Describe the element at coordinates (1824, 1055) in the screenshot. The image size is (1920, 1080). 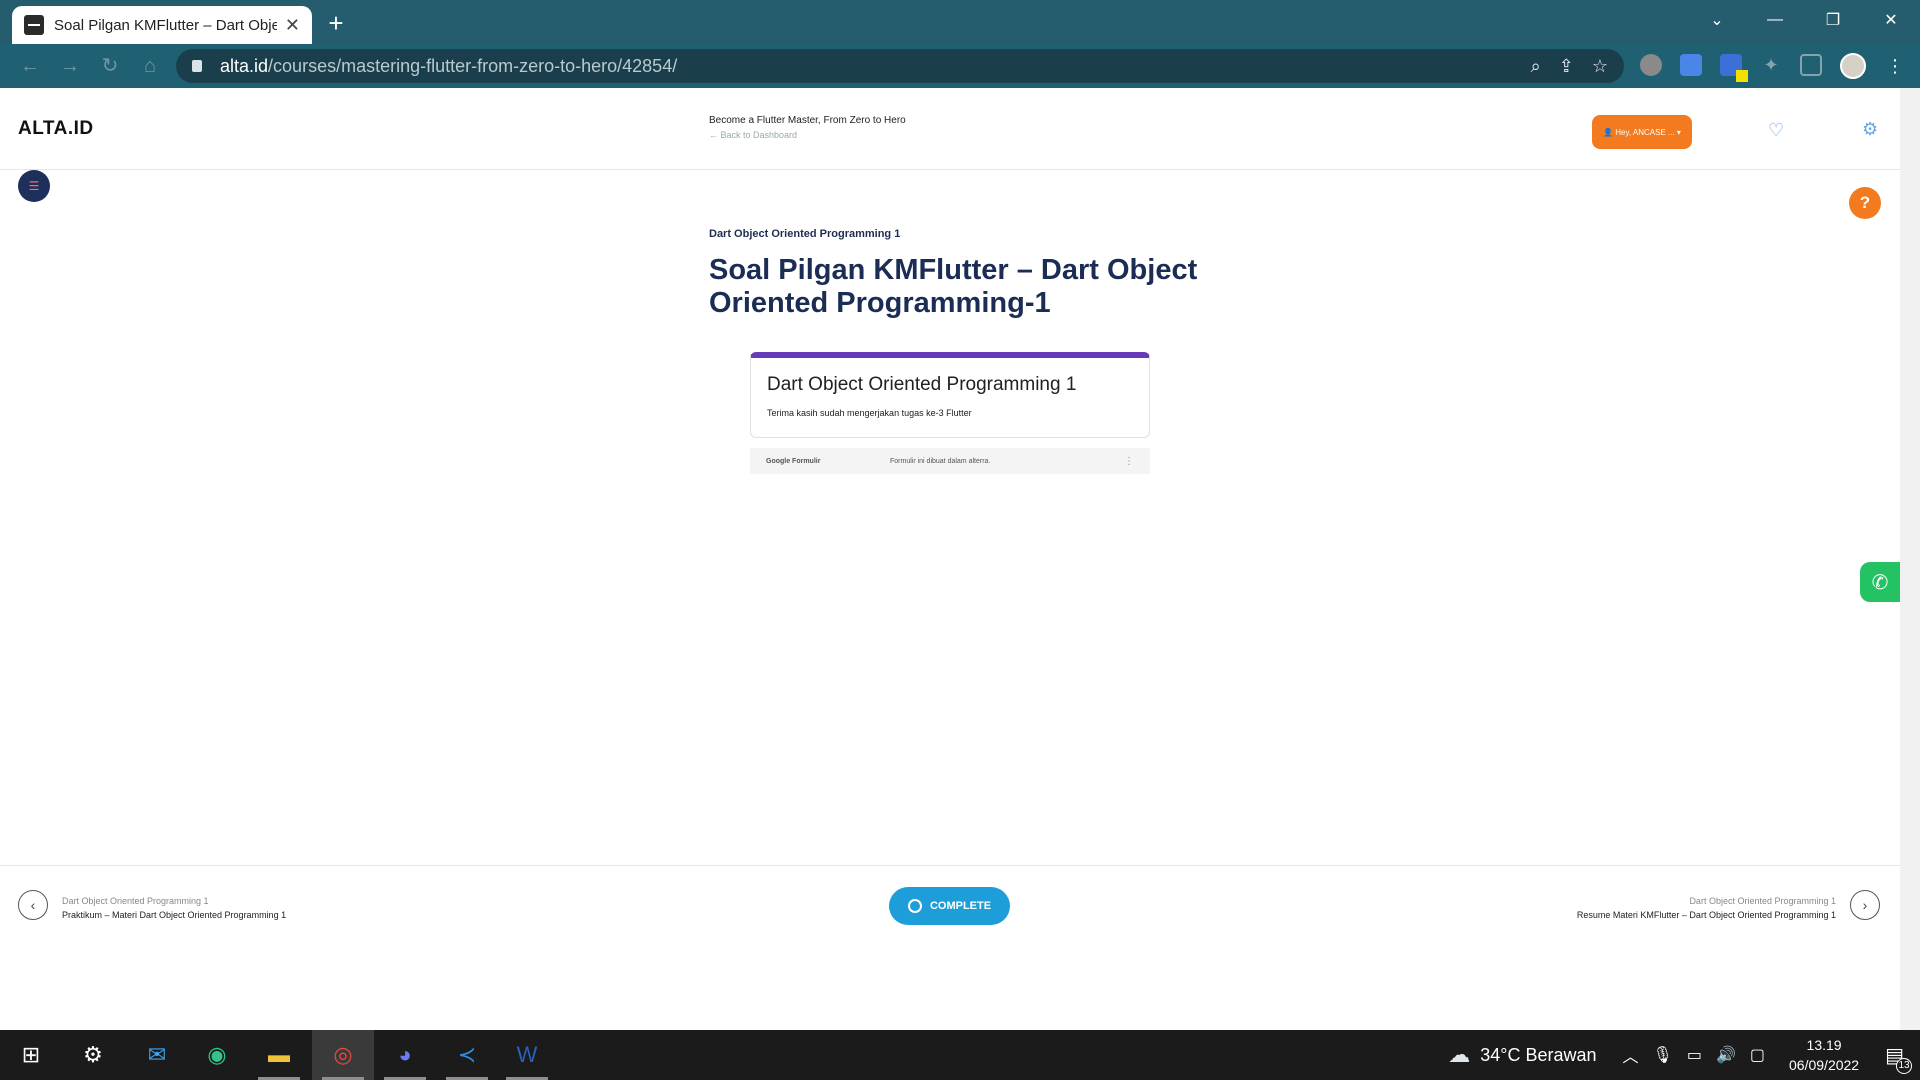
I see `taskbar-clock: 13.19 06/09/2022` at that location.